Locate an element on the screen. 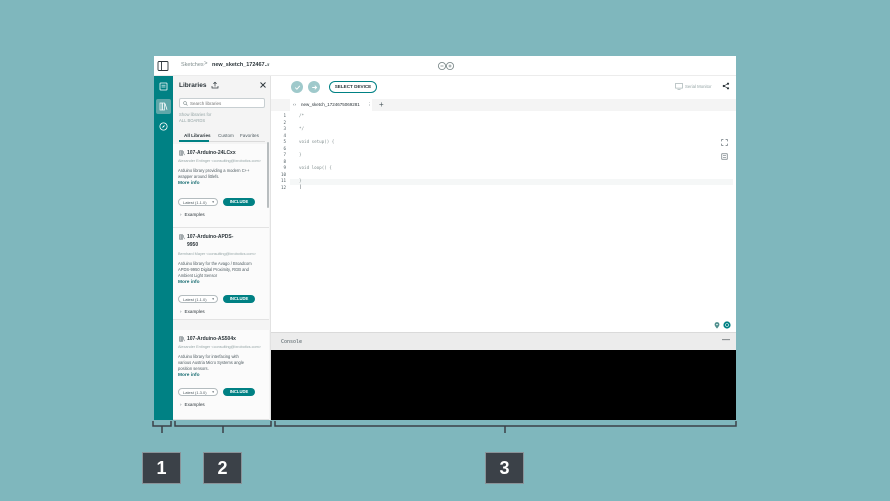  sidebar-toggle-icon is located at coordinates (163, 66).